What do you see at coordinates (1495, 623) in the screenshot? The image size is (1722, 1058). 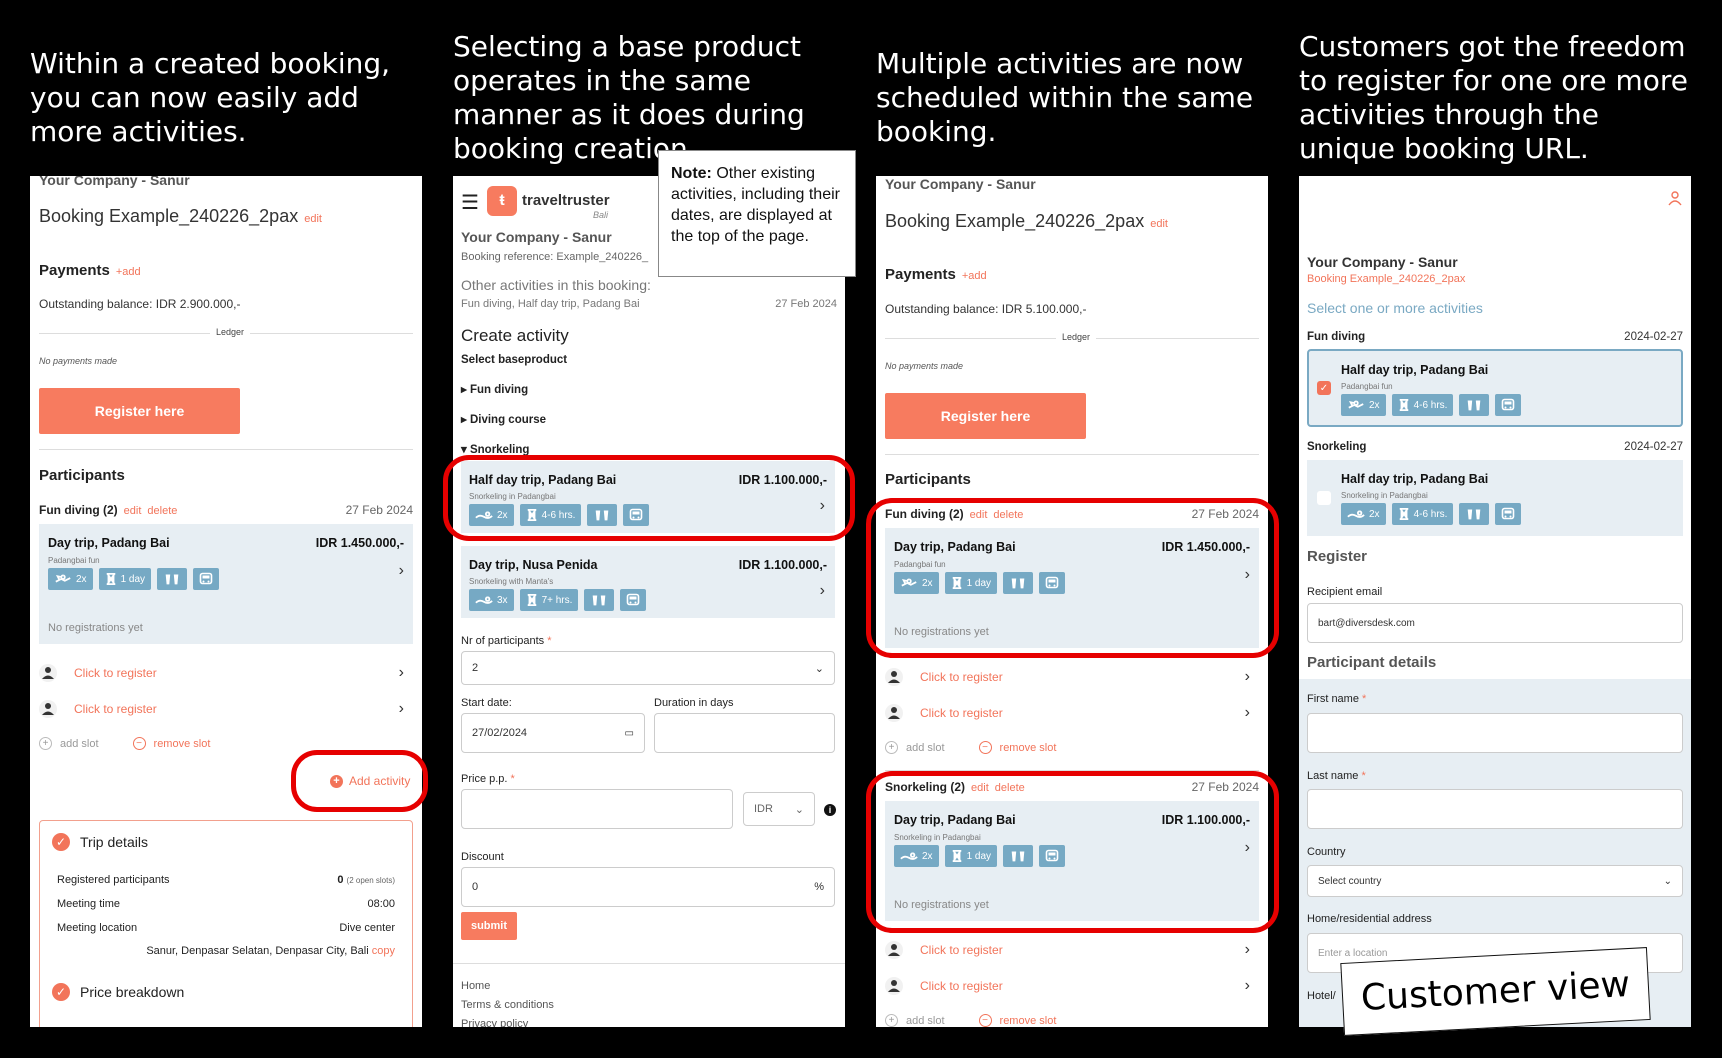 I see `recipient-email-input: bart@diversdesk.com` at bounding box center [1495, 623].